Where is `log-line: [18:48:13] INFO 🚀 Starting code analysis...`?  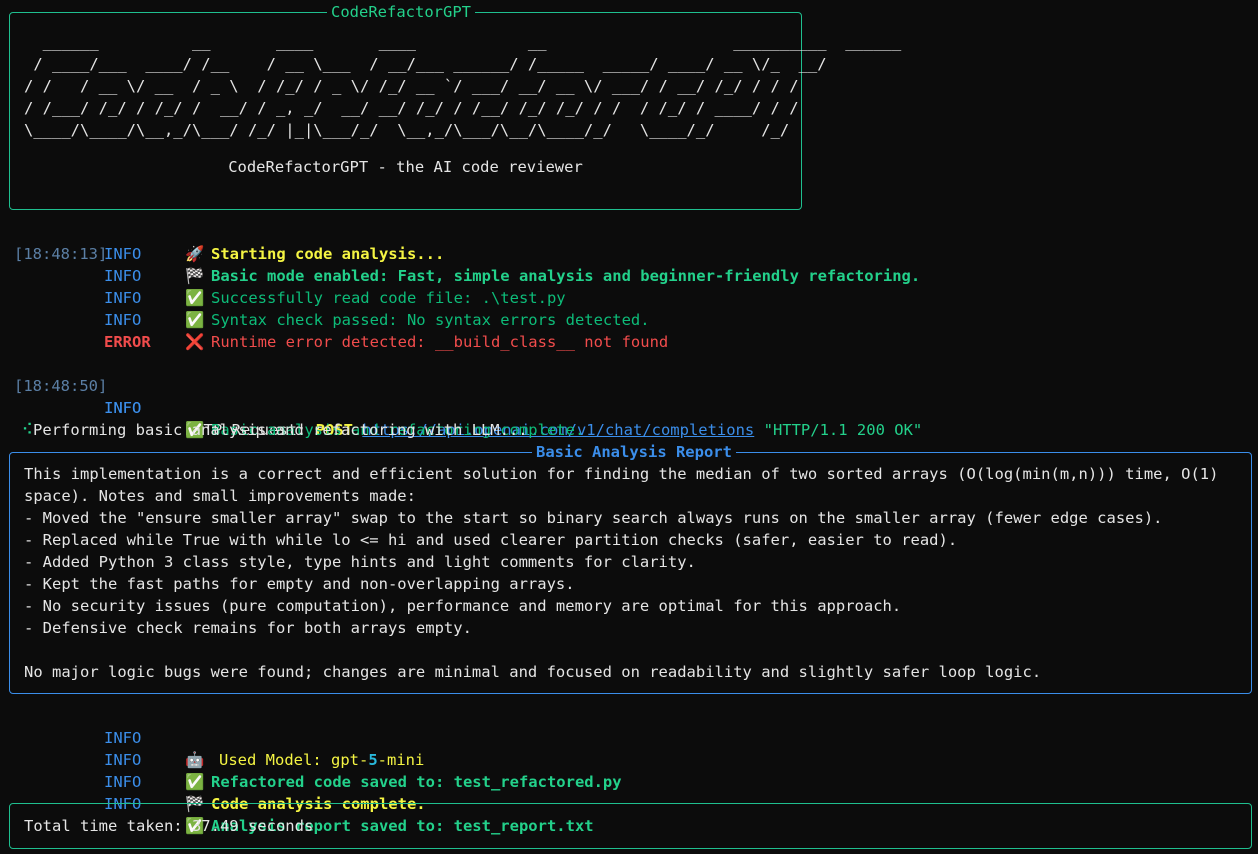 log-line: [18:48:13] INFO 🚀 Starting code analysis... is located at coordinates (627, 254).